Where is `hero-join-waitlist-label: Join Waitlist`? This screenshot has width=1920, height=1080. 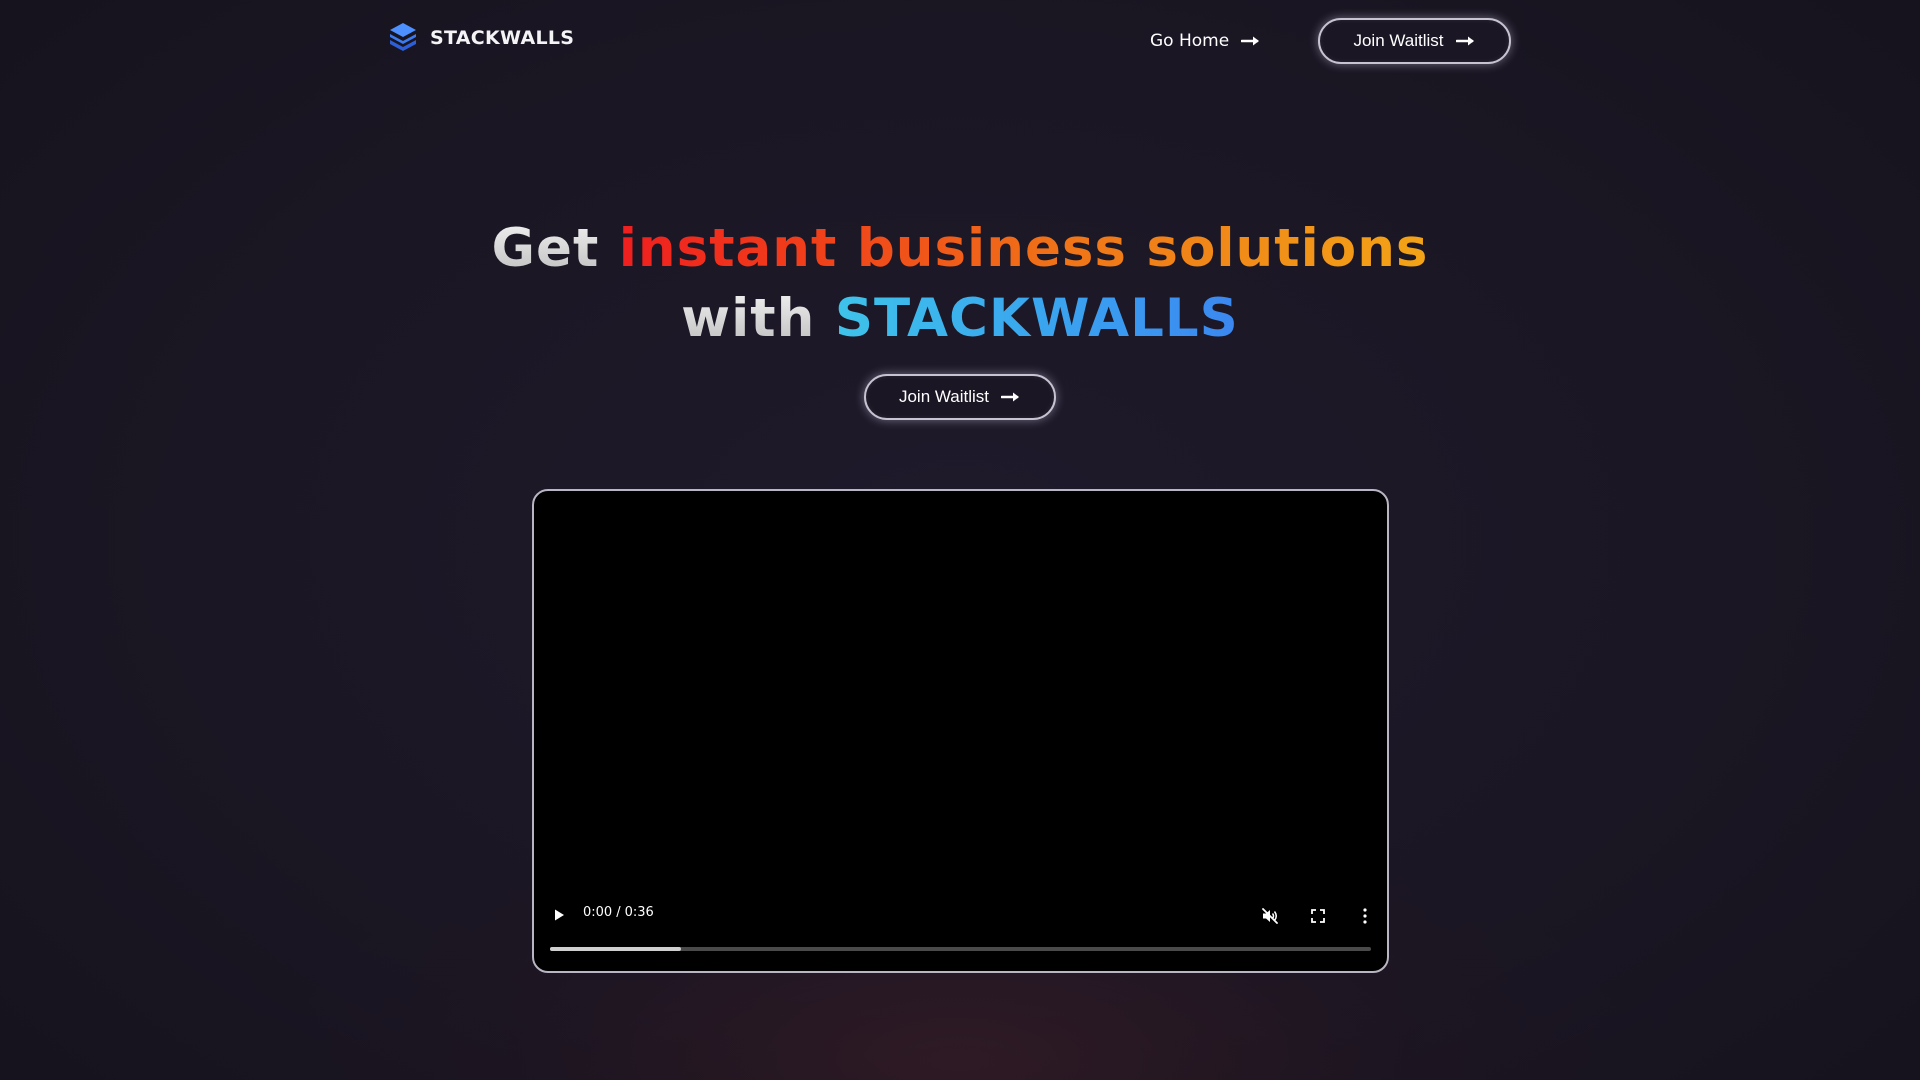
hero-join-waitlist-label: Join Waitlist is located at coordinates (944, 396).